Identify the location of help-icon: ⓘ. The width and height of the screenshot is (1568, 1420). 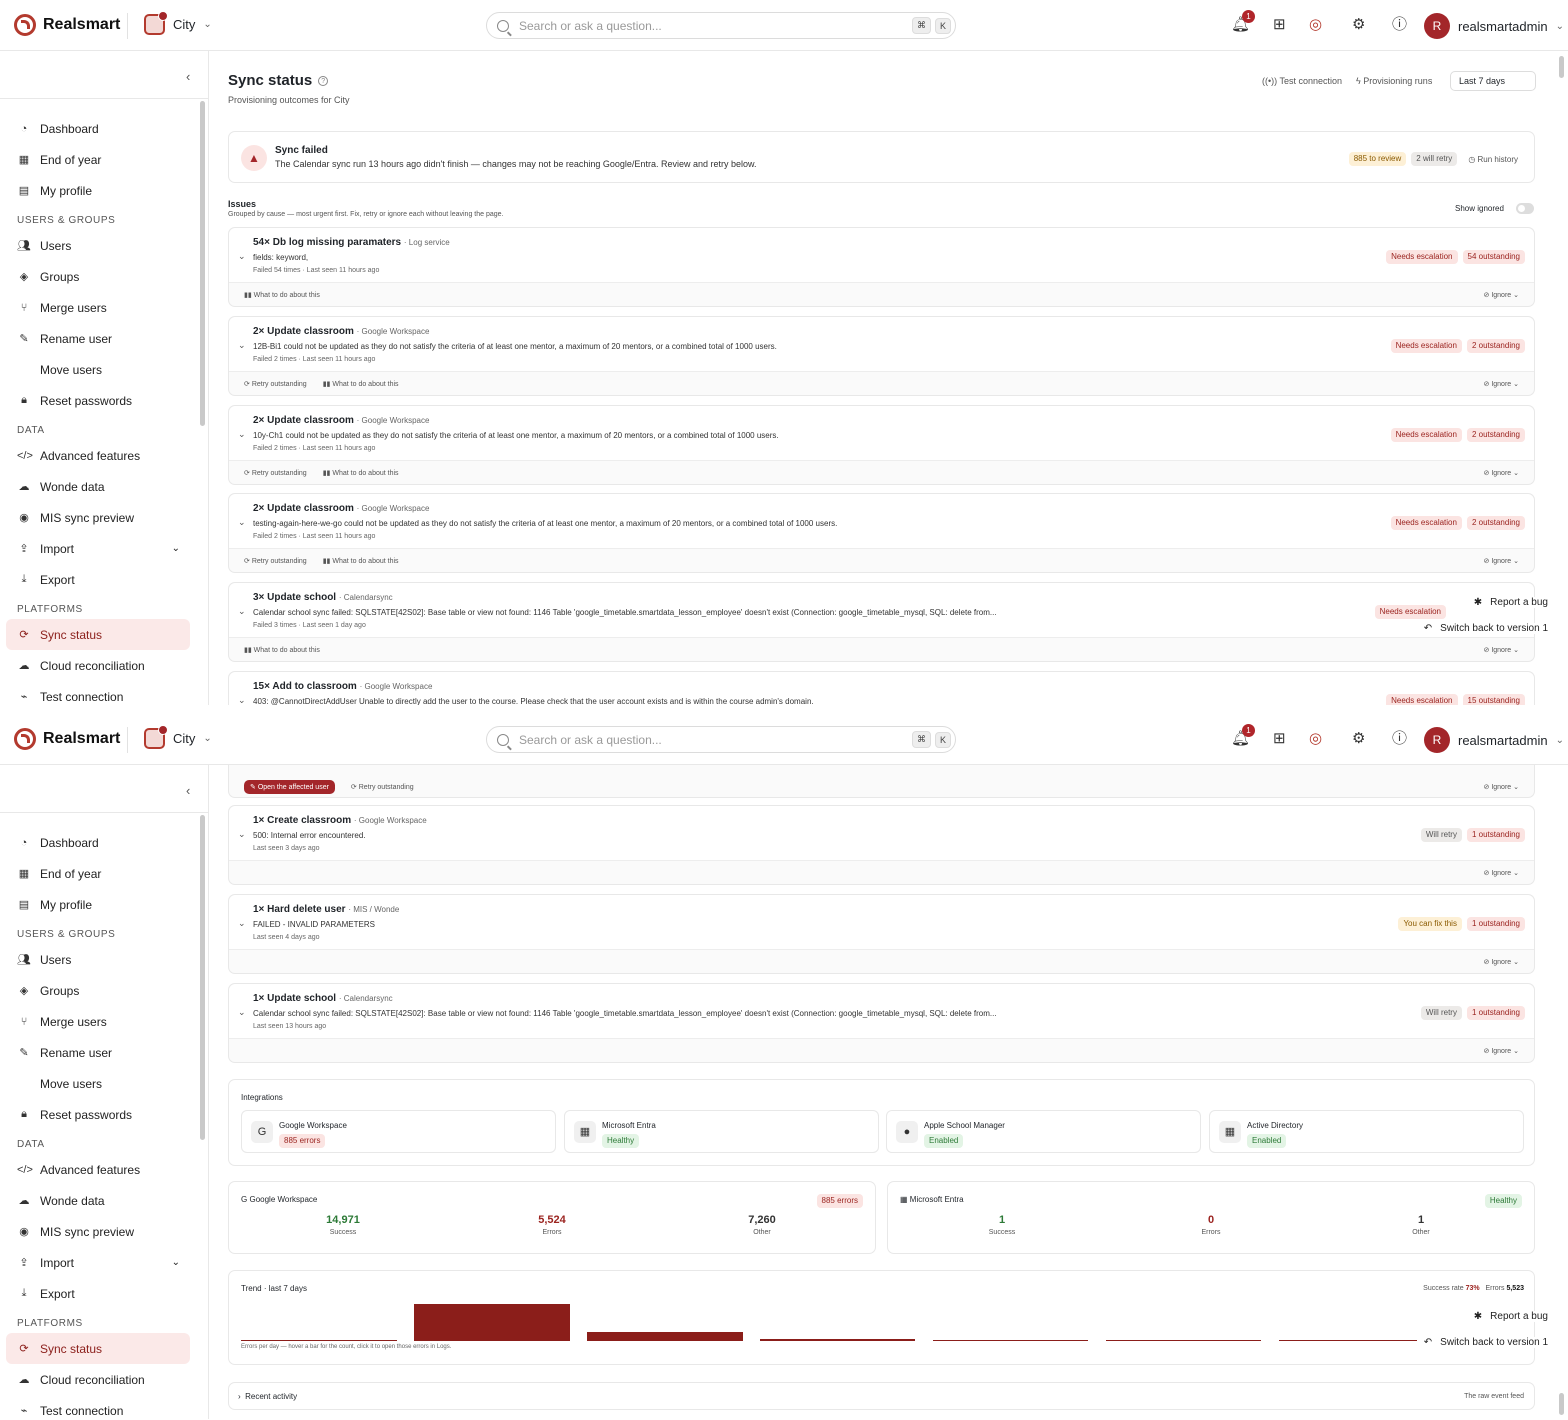
(1399, 739).